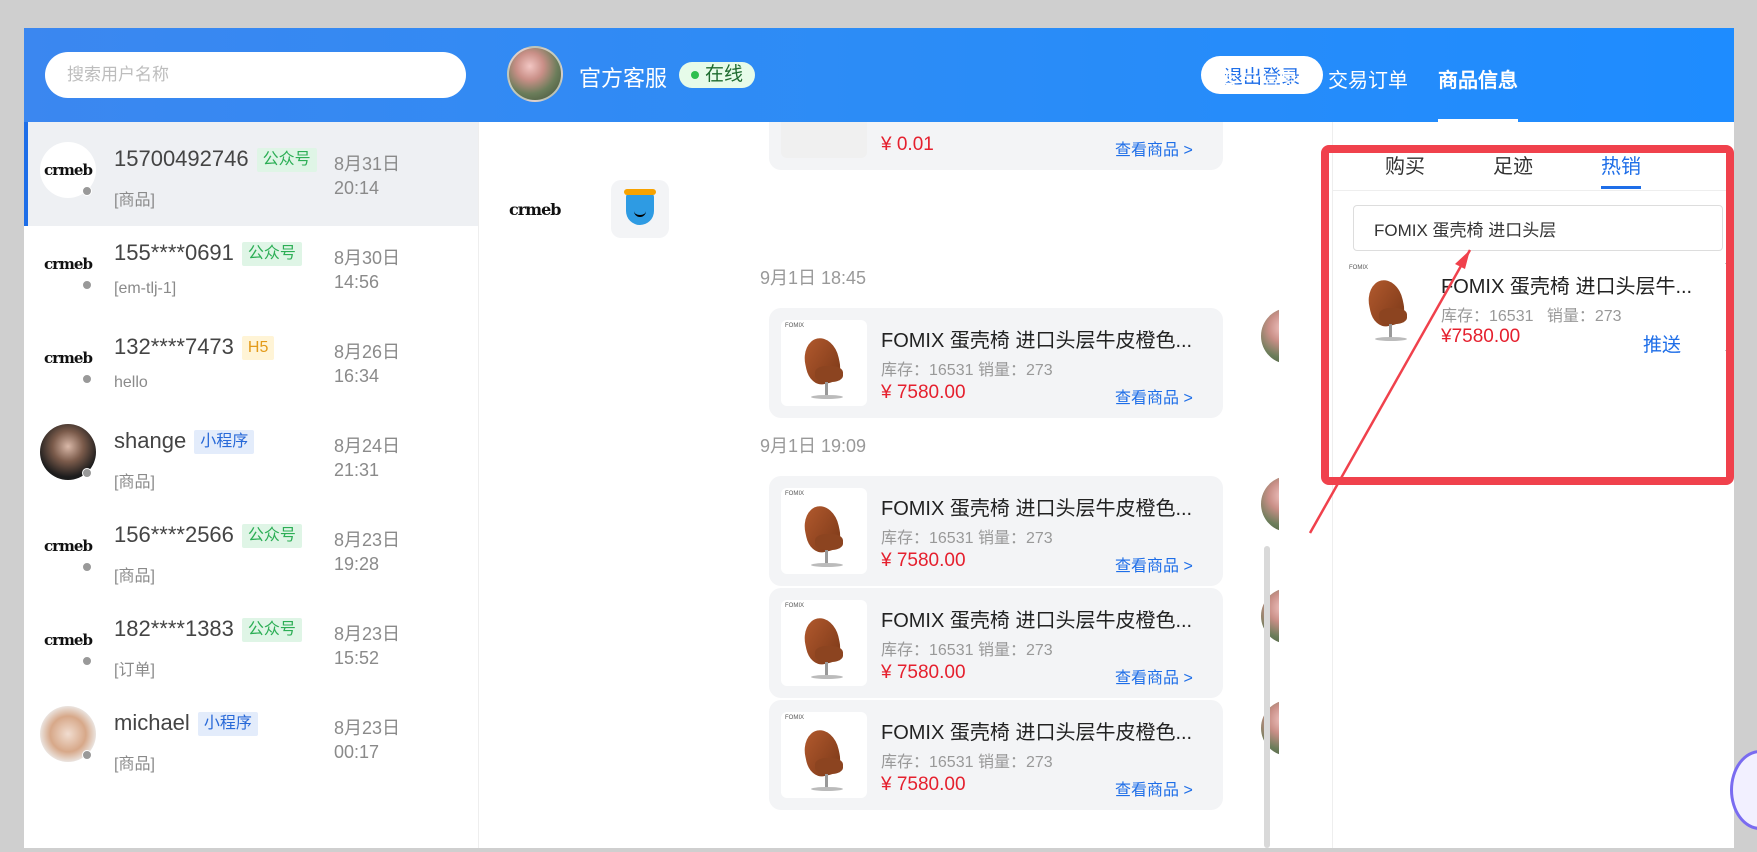  I want to click on session-item: crmeb 132****7473 H5 hello 8月26日 16:34, so click(251, 362).